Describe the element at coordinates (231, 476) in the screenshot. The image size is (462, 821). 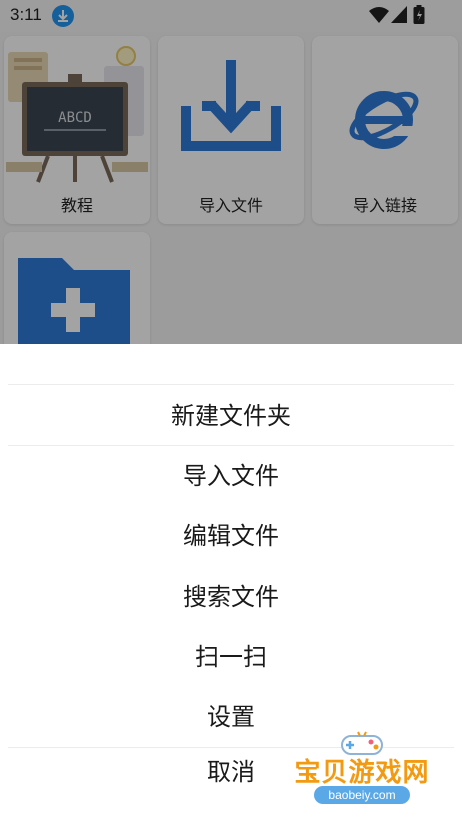
I see `menu-item-import-file: 导入文件` at that location.